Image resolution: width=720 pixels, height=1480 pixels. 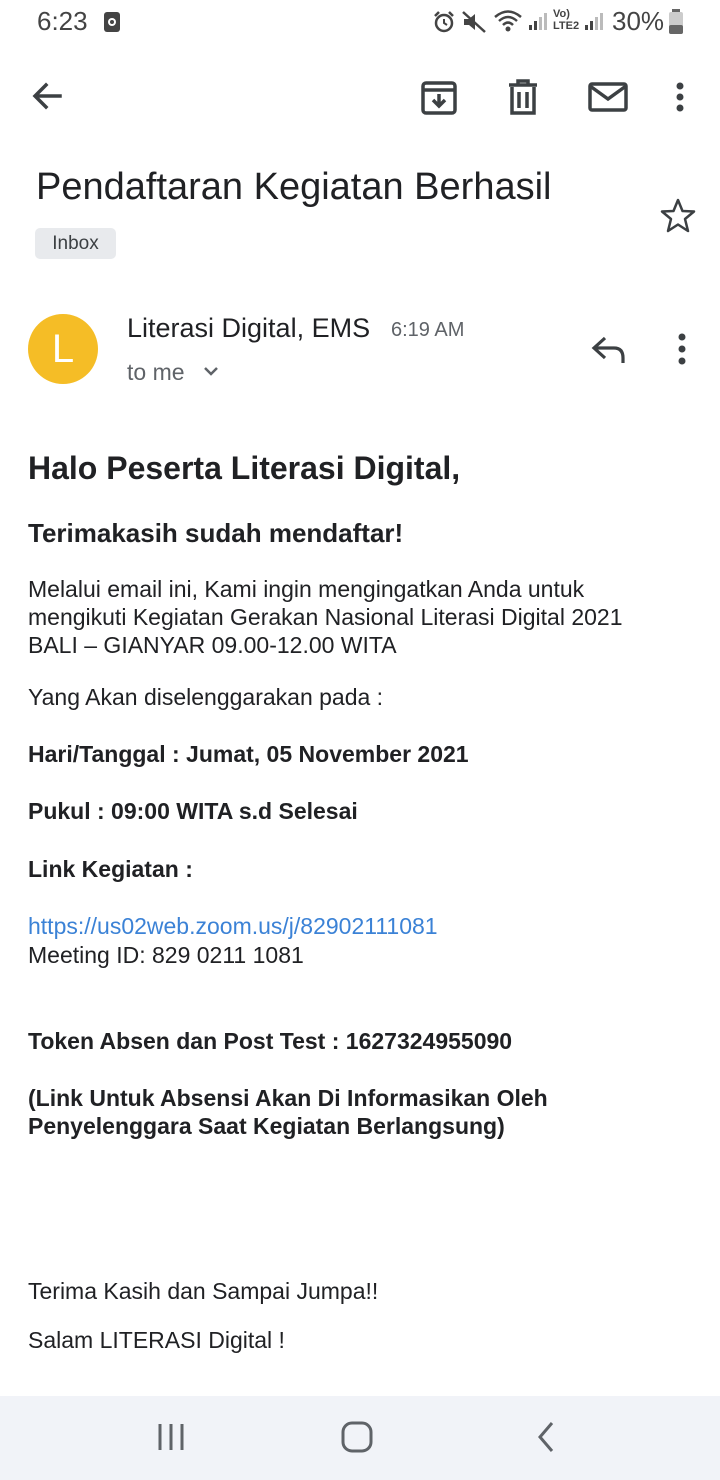 I want to click on battery-percent: 30%, so click(x=638, y=21).